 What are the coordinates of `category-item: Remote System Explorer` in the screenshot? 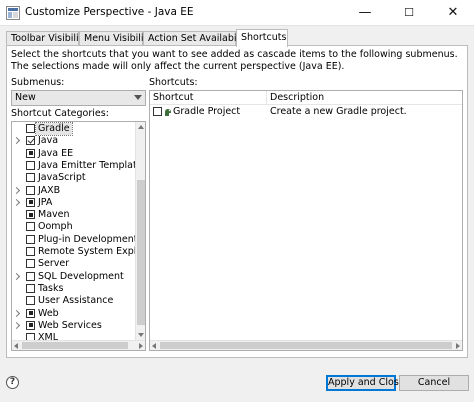 It's located at (78, 252).